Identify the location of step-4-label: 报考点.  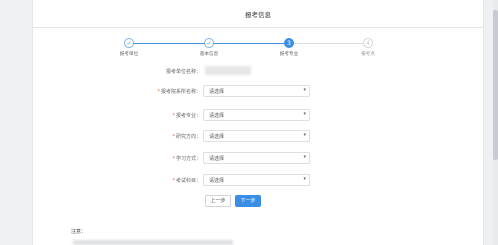
(368, 54).